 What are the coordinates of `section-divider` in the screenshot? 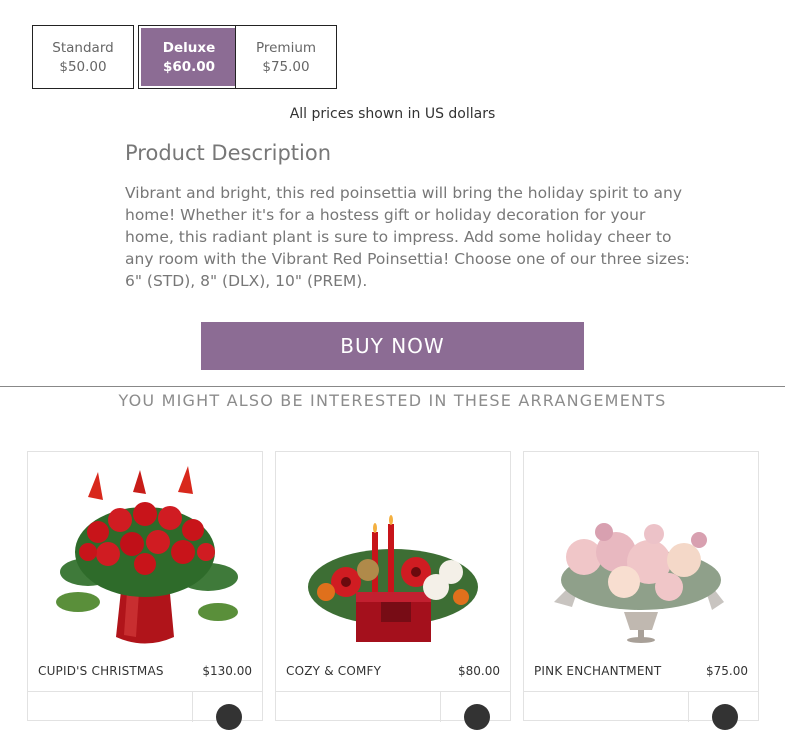 It's located at (392, 386).